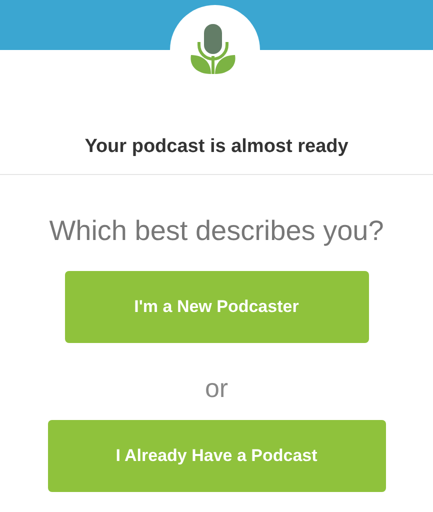  Describe the element at coordinates (216, 388) in the screenshot. I see `separator-text: or` at that location.